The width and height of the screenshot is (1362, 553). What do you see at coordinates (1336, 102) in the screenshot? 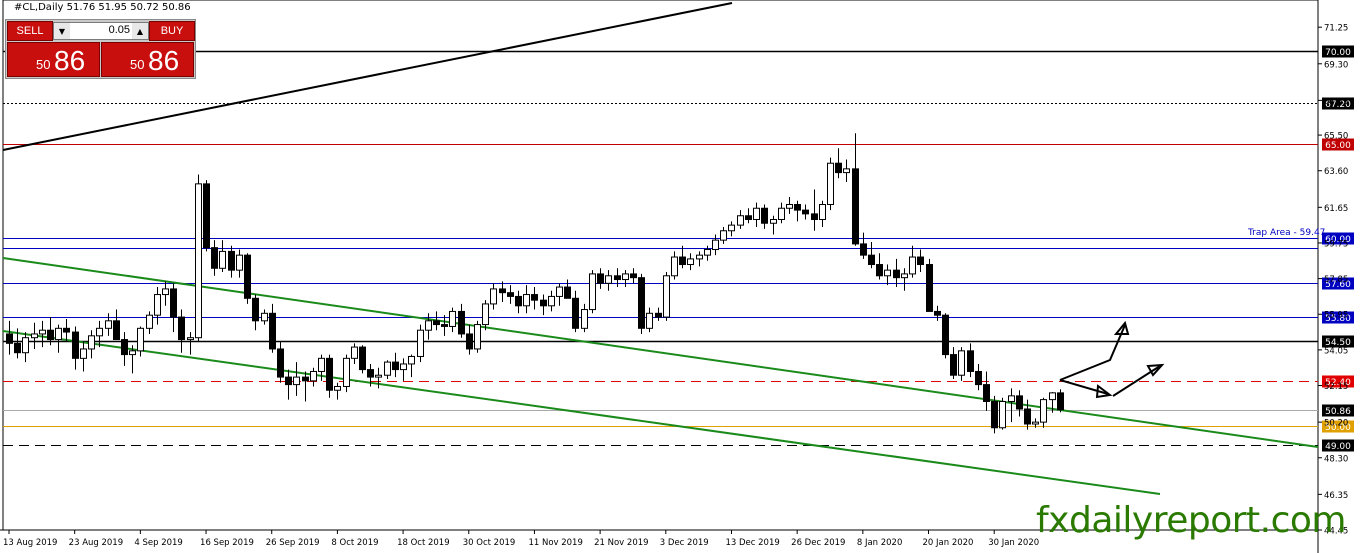
I see `y-tick-label: 67.35` at bounding box center [1336, 102].